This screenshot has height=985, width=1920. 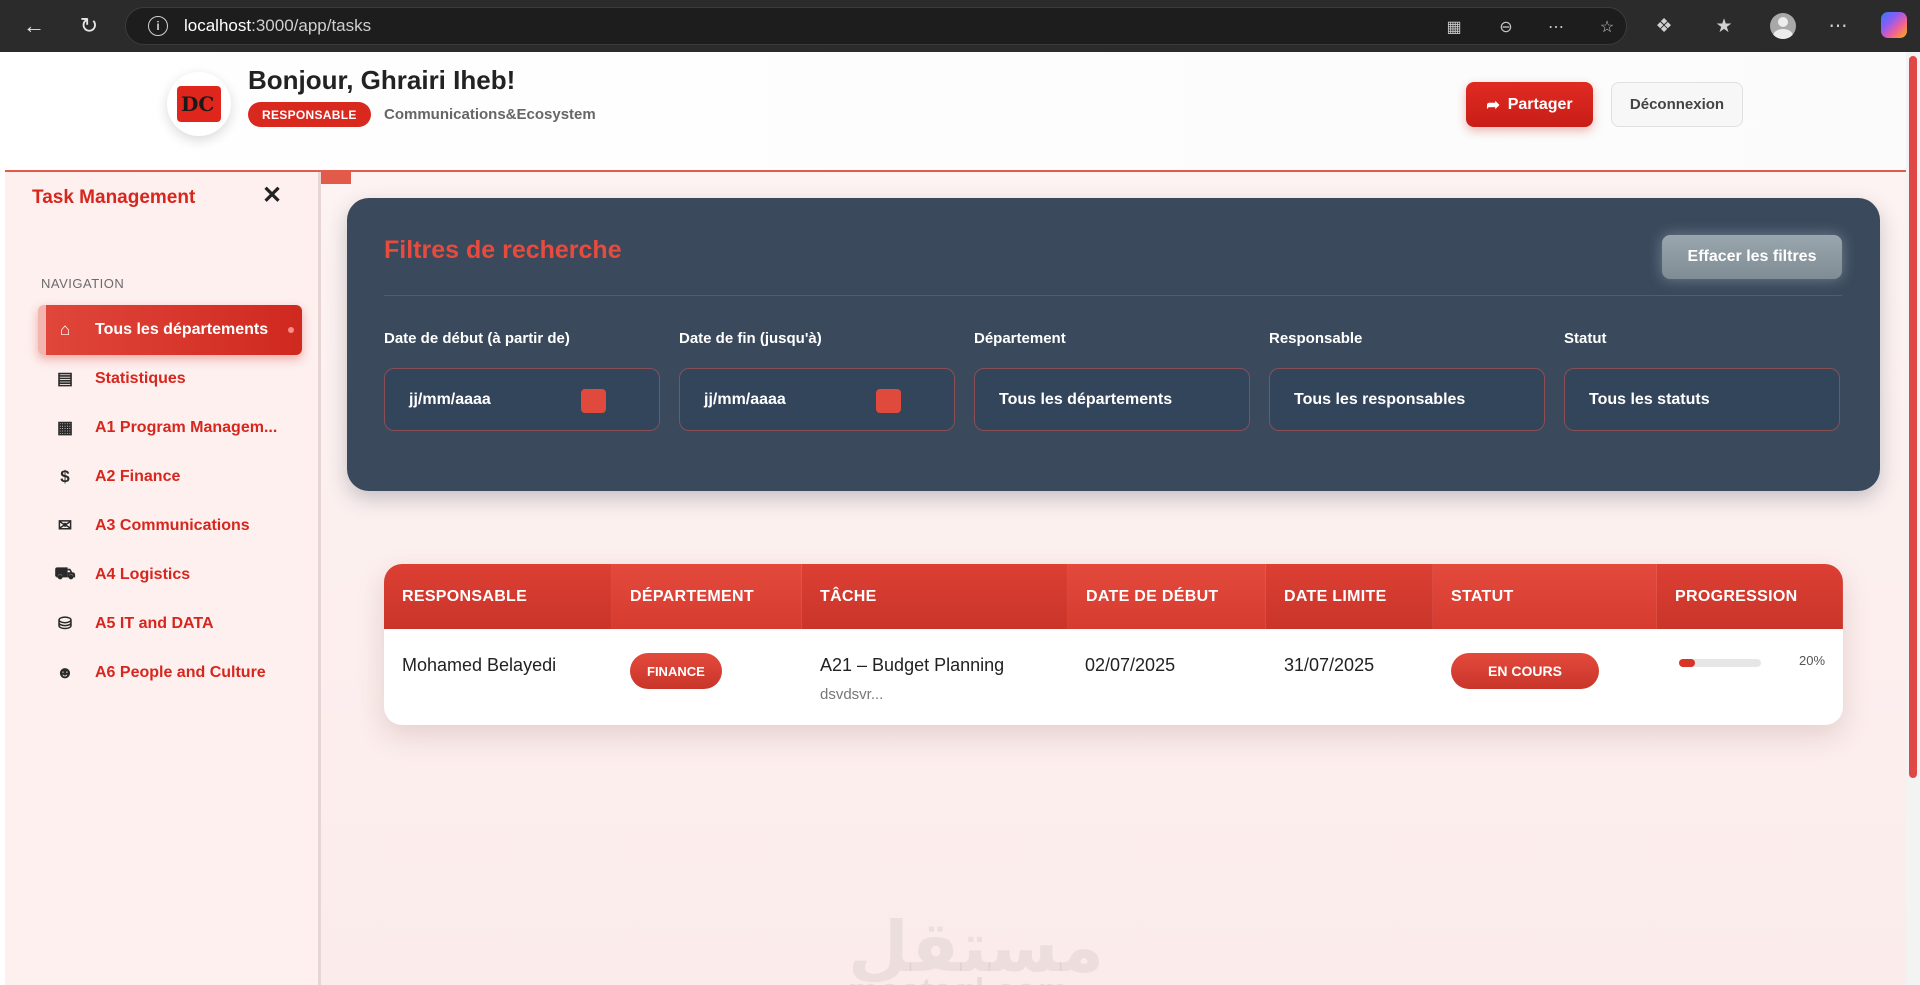 What do you see at coordinates (477, 338) in the screenshot?
I see `start-date-label: Date de début (à partir de)` at bounding box center [477, 338].